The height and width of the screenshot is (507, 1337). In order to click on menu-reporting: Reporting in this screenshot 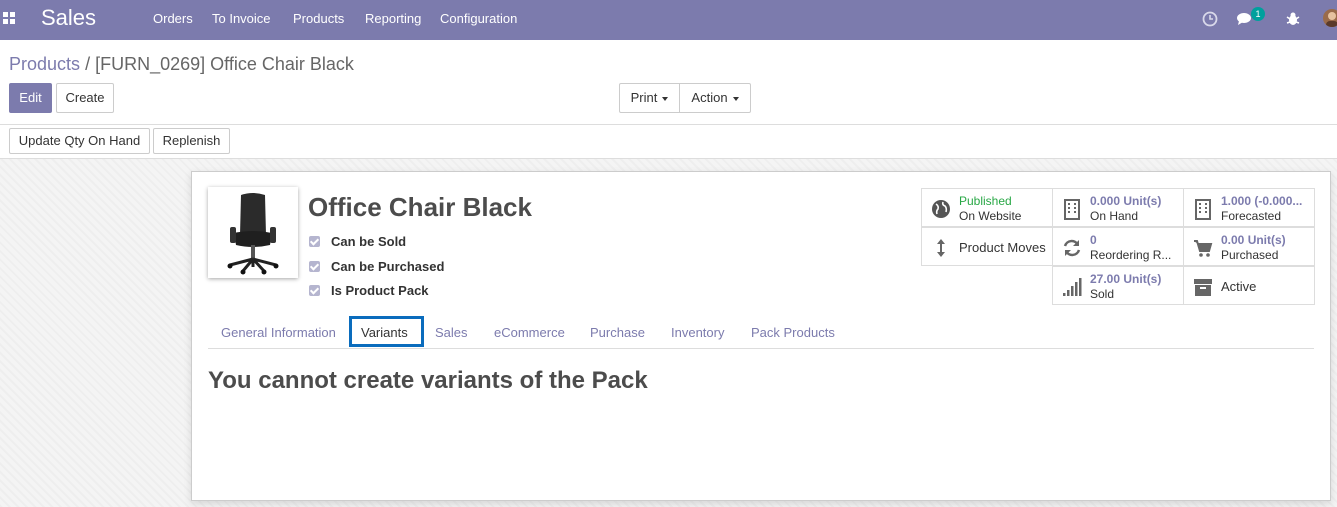, I will do `click(393, 18)`.